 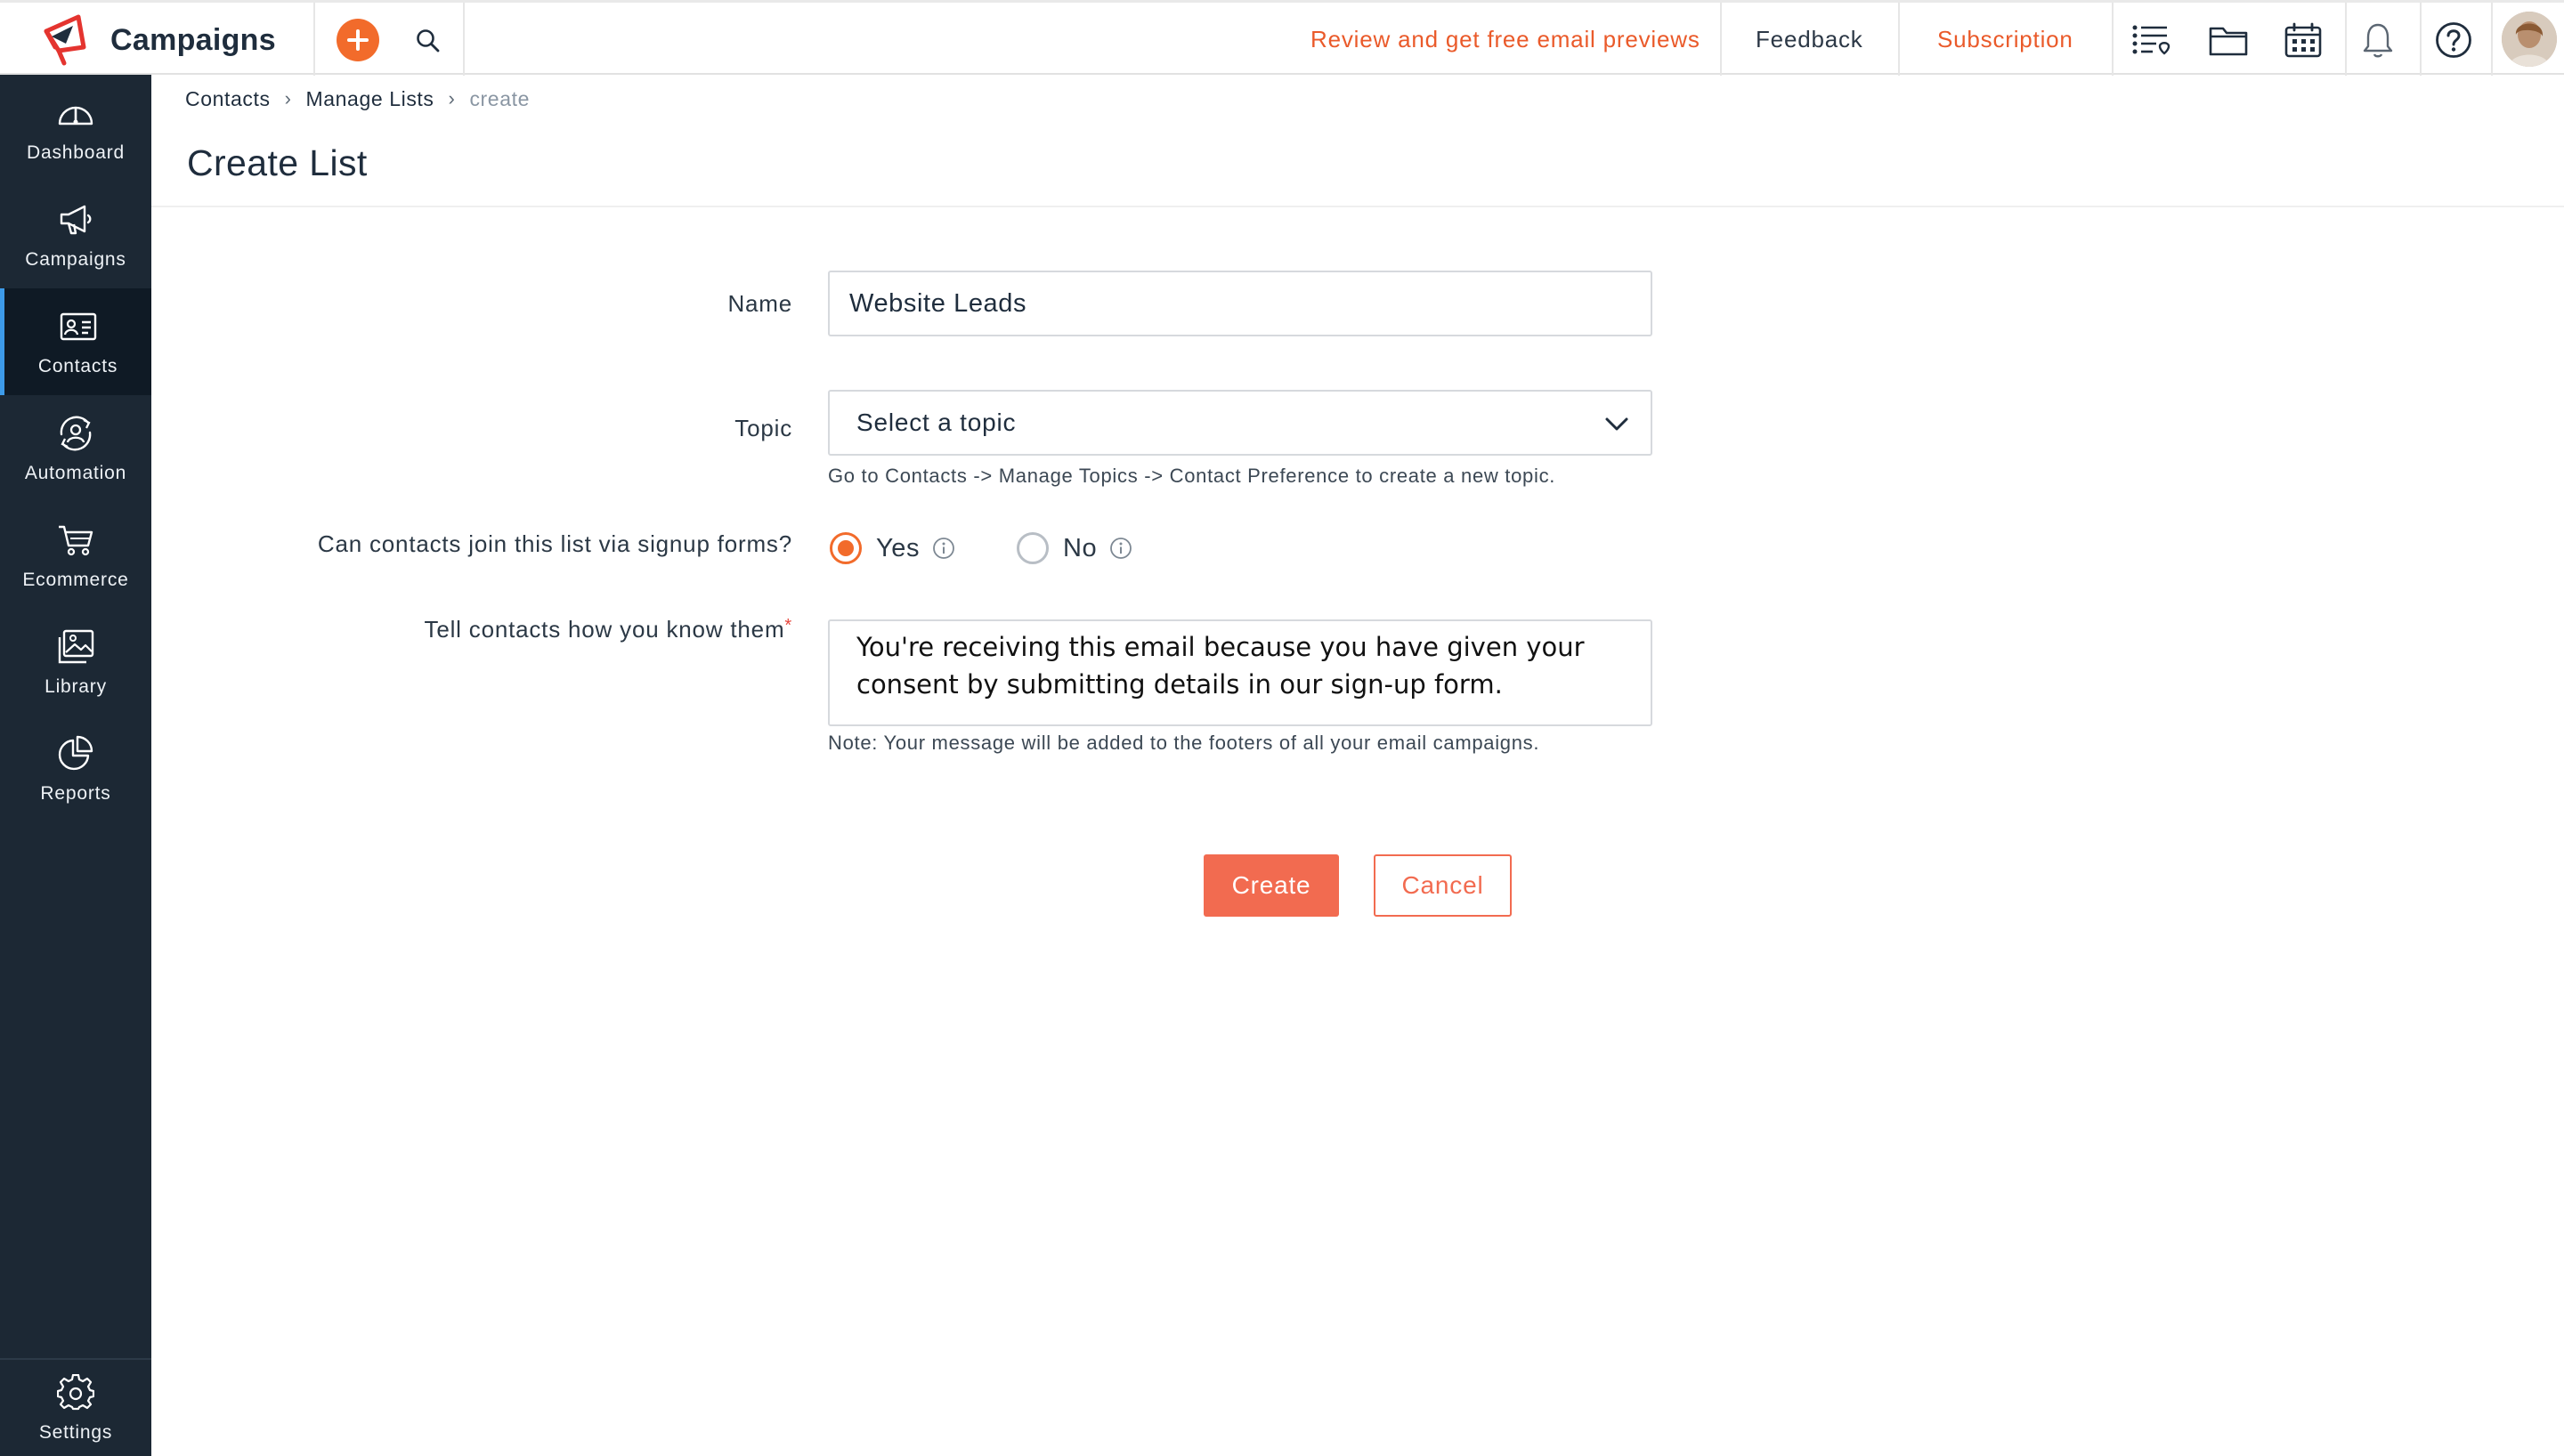 I want to click on create-button: Create, so click(x=1271, y=885).